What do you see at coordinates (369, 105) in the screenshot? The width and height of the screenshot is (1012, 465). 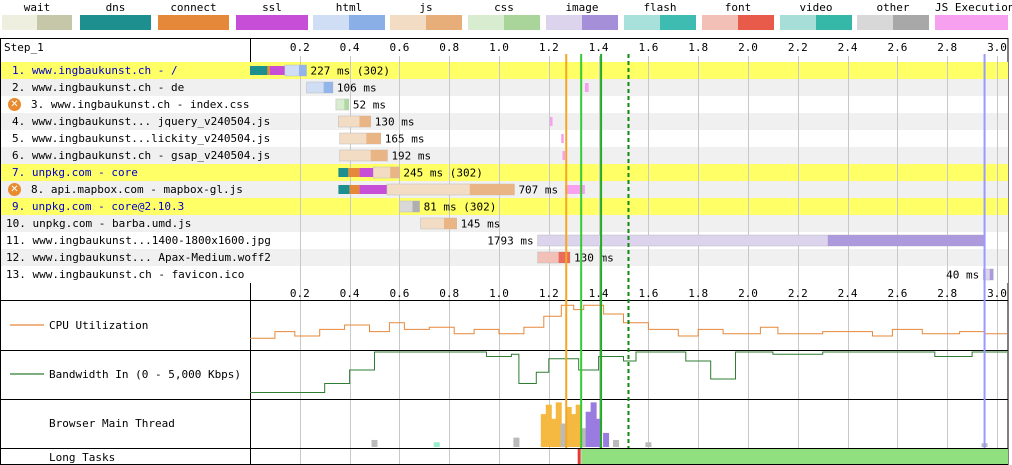 I see `request-duration: 52 ms` at bounding box center [369, 105].